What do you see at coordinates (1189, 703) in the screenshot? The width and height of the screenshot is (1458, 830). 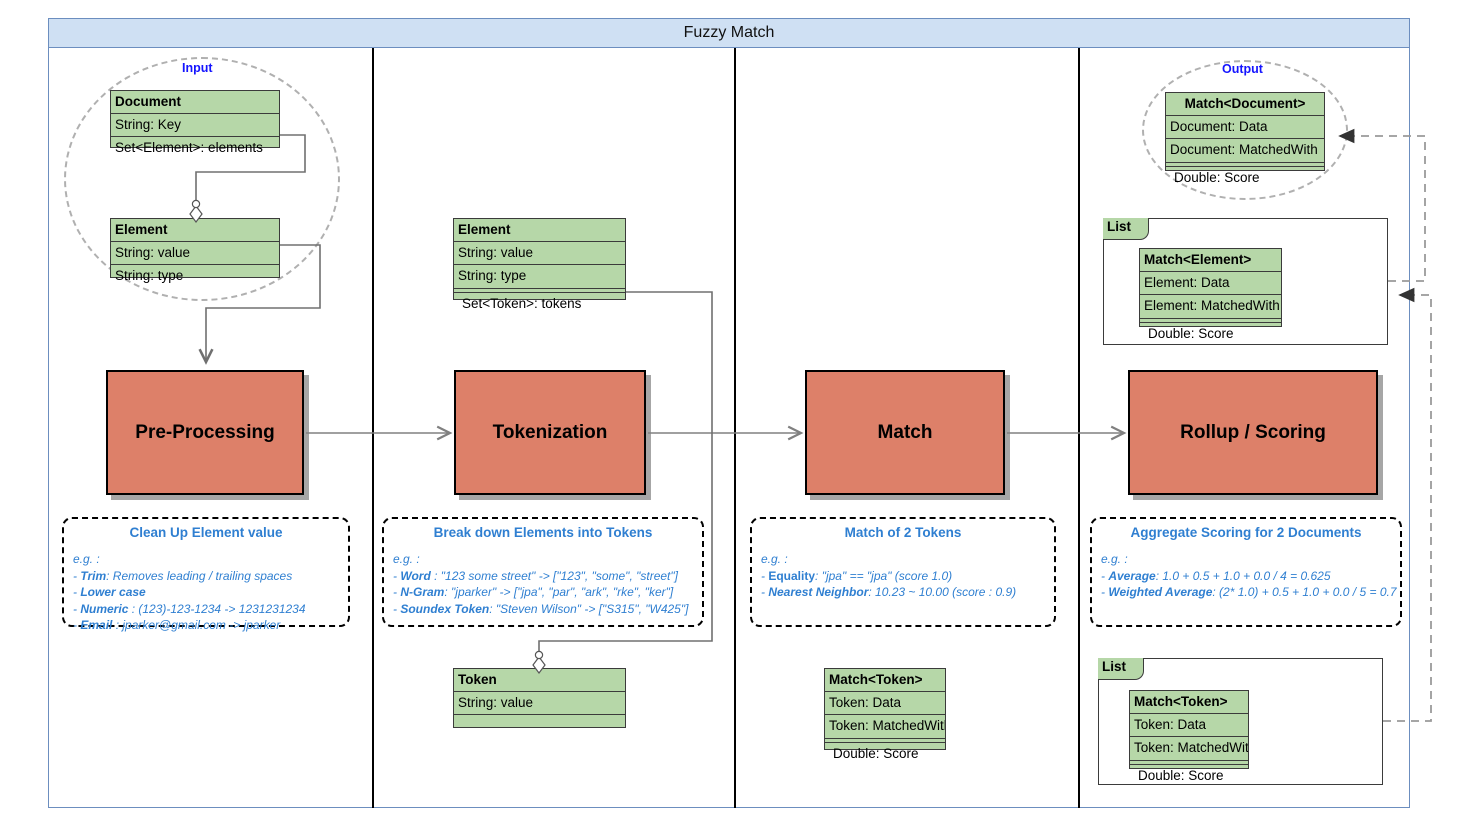 I see `class-match-token-rollup-header: Match<Token>` at bounding box center [1189, 703].